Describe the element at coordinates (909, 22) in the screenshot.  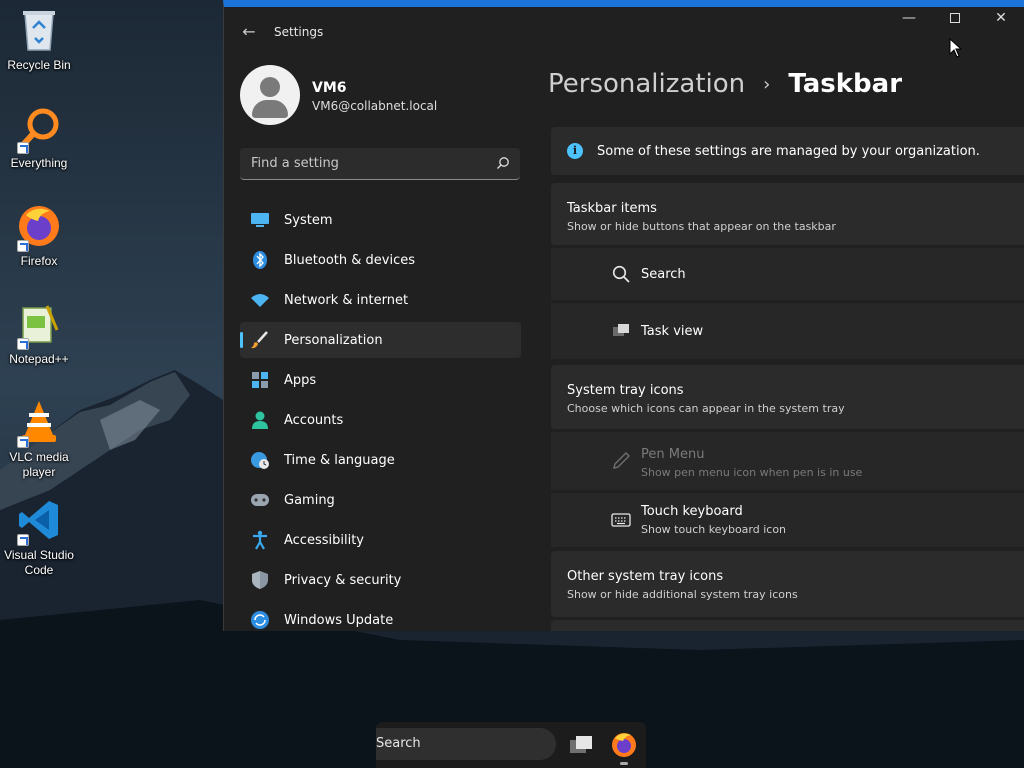
I see `minimize-button: —` at that location.